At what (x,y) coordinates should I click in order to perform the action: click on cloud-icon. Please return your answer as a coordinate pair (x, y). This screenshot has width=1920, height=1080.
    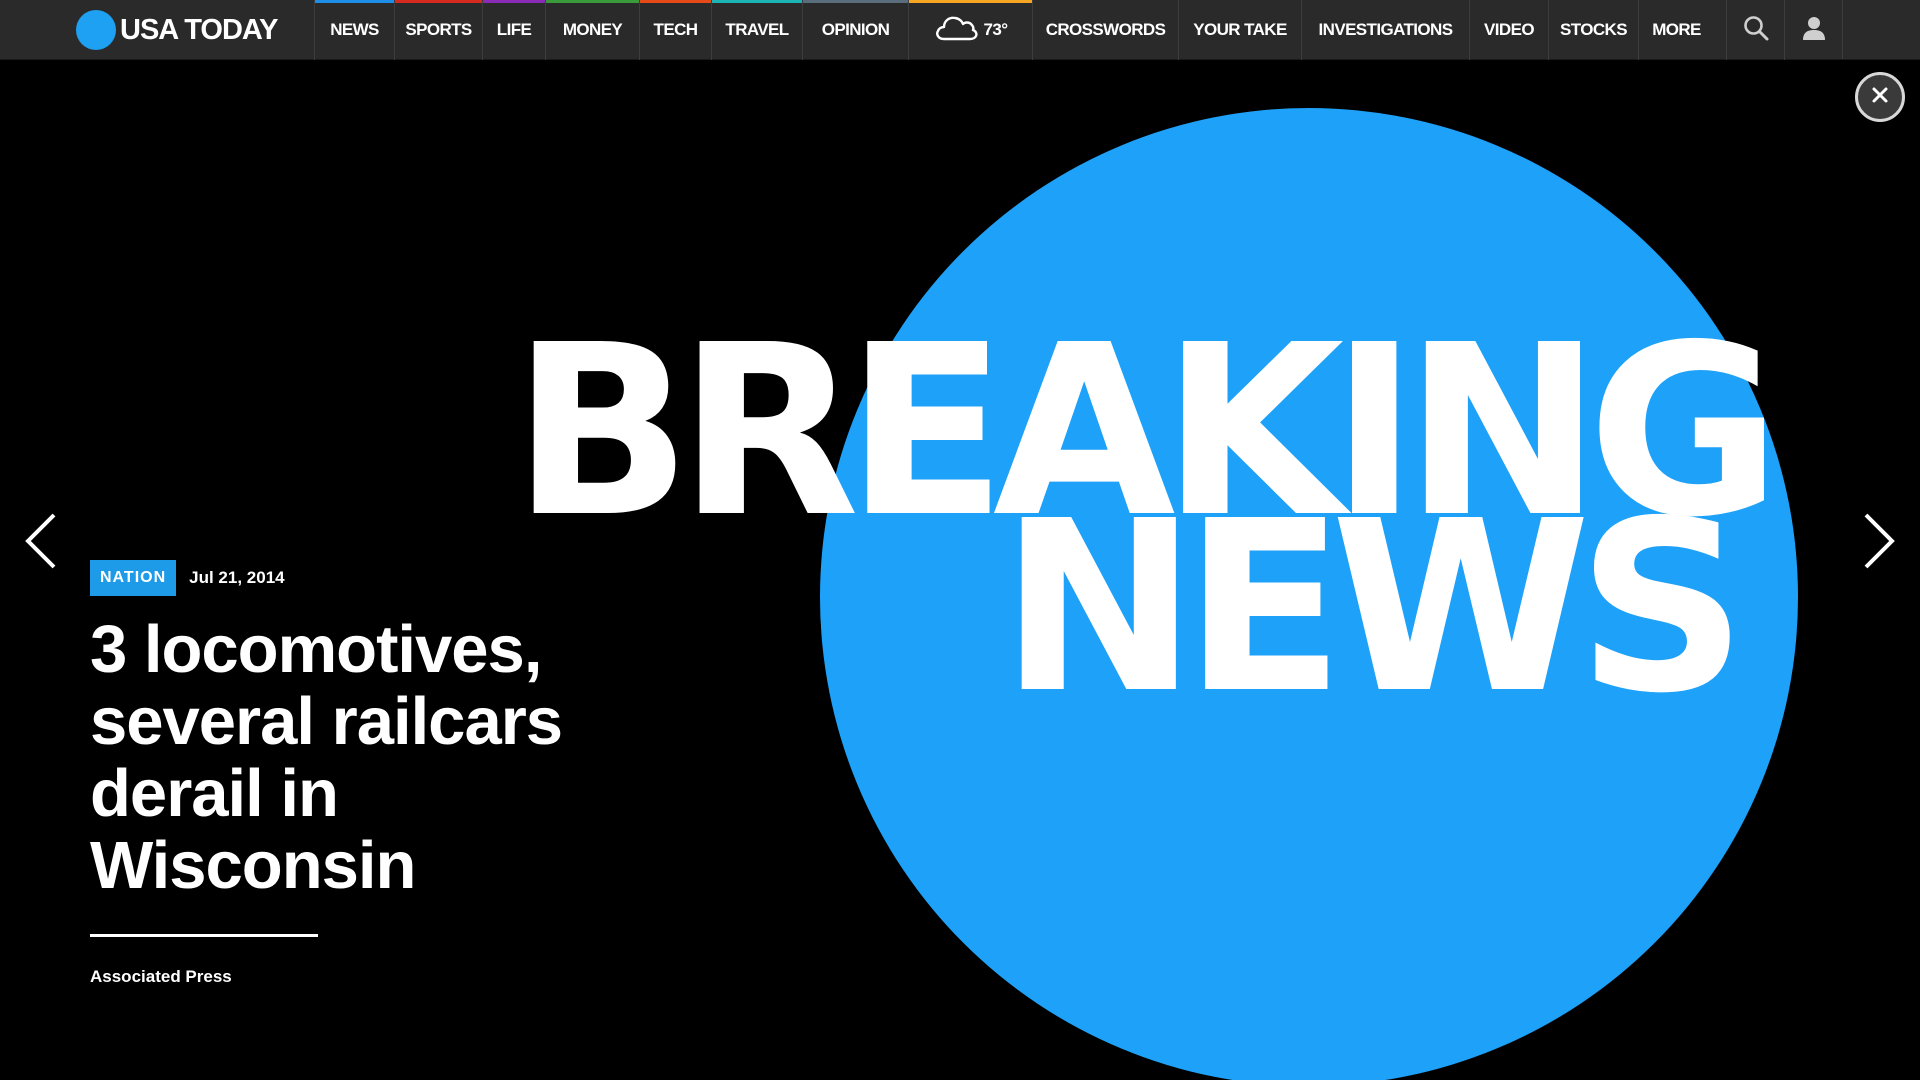
    Looking at the image, I should click on (956, 30).